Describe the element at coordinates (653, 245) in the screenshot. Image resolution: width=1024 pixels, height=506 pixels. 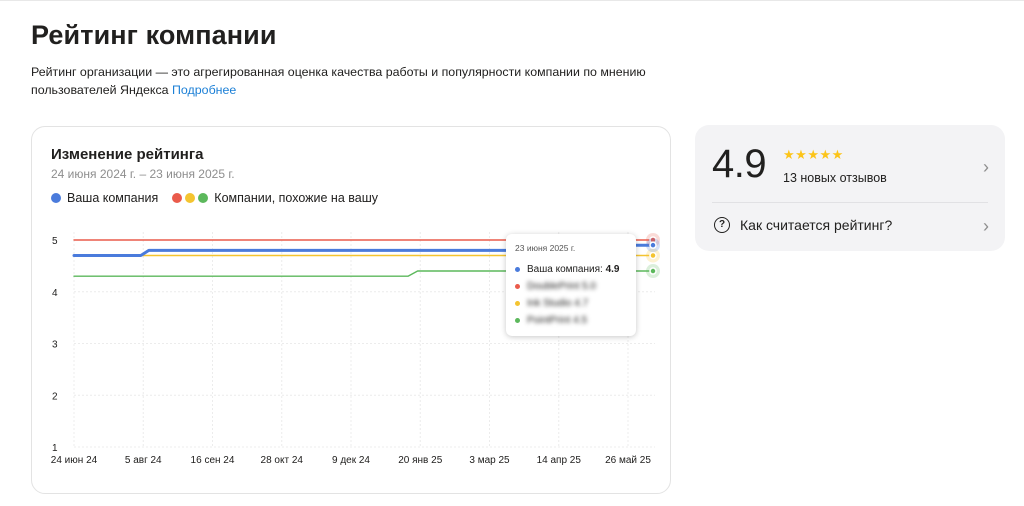
I see `end-point-own` at that location.